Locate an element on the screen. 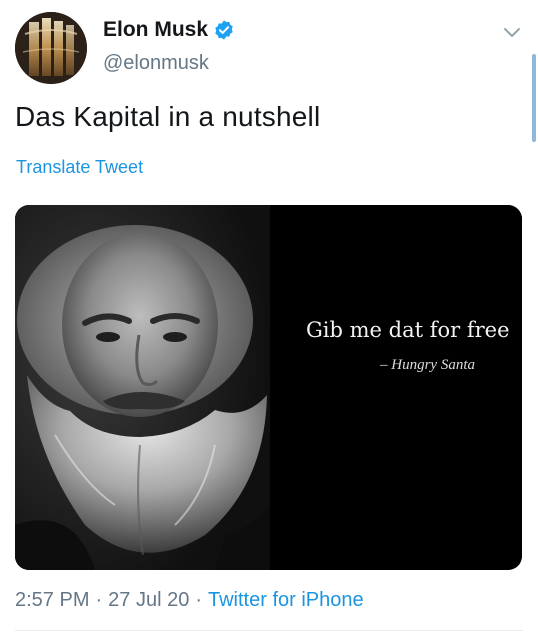  scrollbar is located at coordinates (534, 98).